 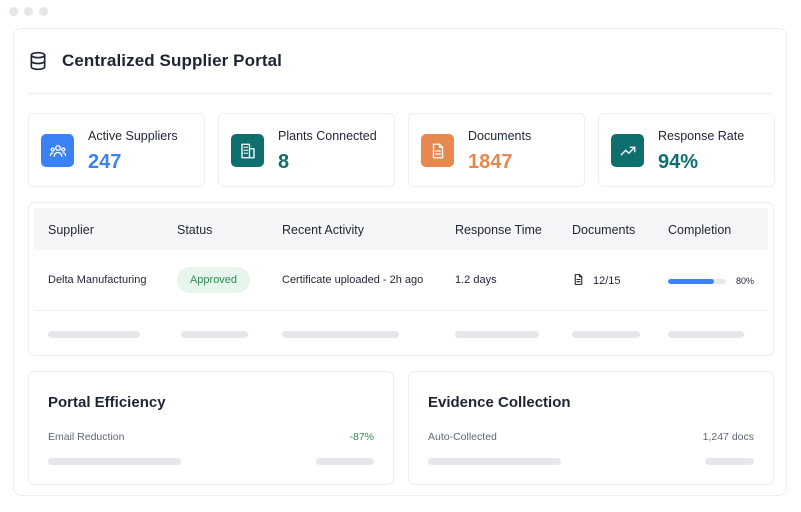 I want to click on stat-label: Plants Connected, so click(x=327, y=136).